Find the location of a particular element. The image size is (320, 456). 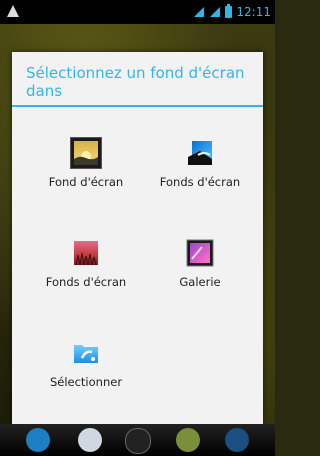

signal-1-icon is located at coordinates (199, 12).